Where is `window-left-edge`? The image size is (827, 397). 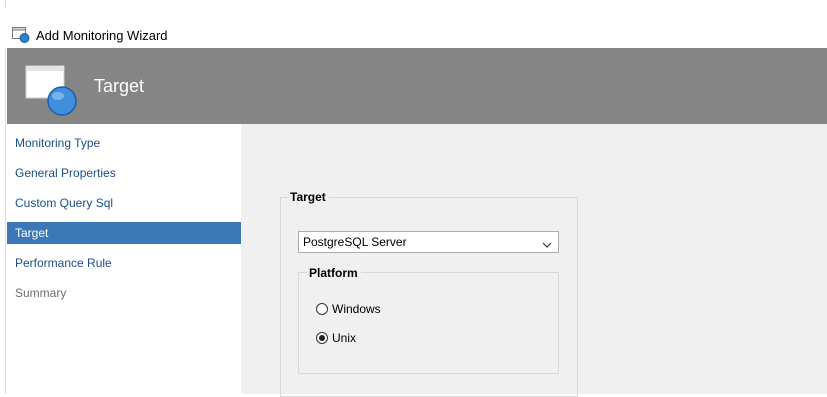 window-left-edge is located at coordinates (3, 197).